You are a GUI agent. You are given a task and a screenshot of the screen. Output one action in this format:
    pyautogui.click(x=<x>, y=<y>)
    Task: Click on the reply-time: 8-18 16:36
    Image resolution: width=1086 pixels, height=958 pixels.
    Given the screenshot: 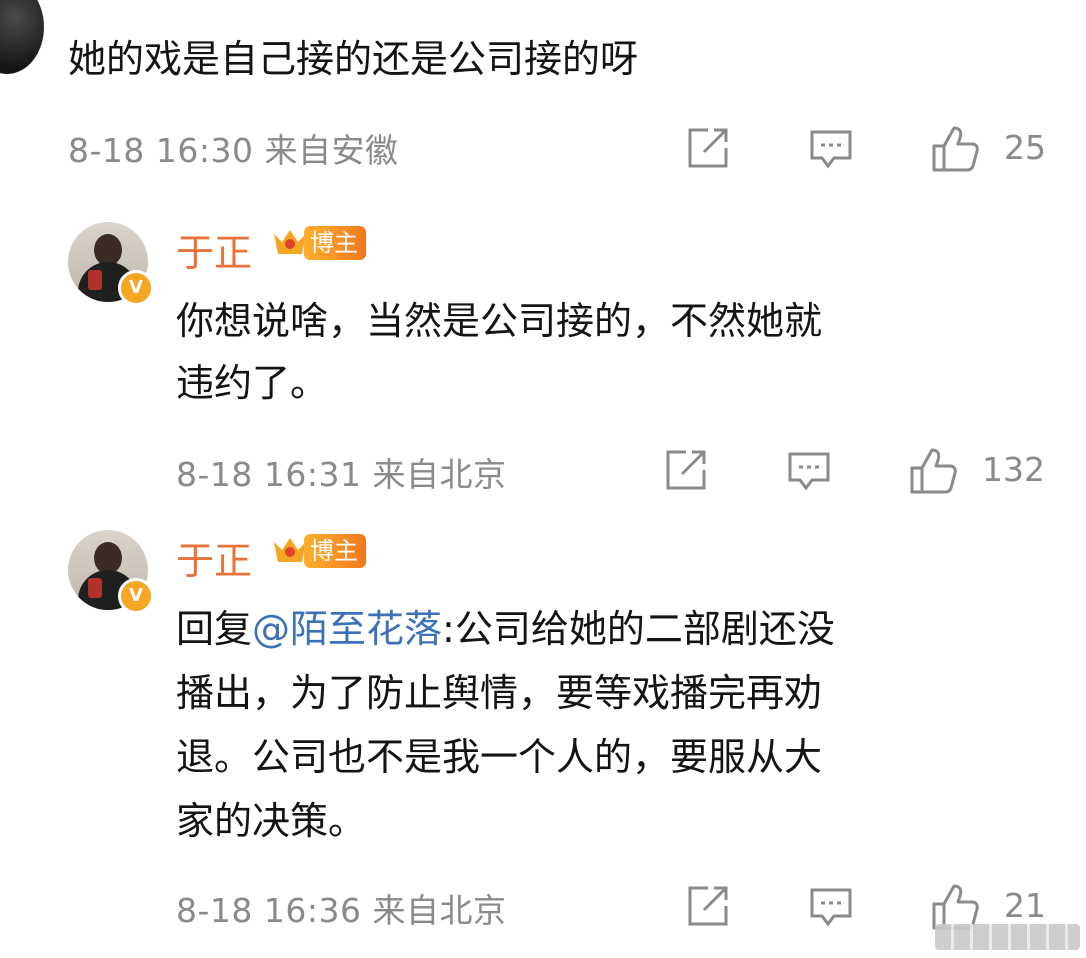 What is the action you would take?
    pyautogui.click(x=269, y=910)
    